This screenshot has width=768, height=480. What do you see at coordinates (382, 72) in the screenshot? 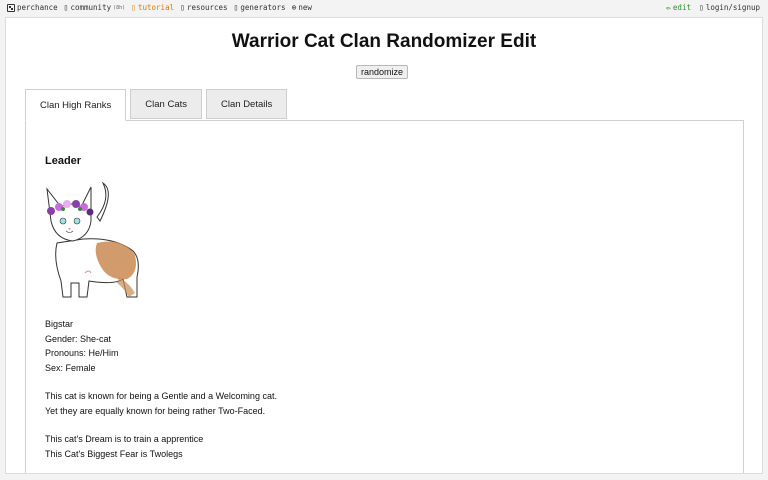
I see `randomize-button: randomize` at bounding box center [382, 72].